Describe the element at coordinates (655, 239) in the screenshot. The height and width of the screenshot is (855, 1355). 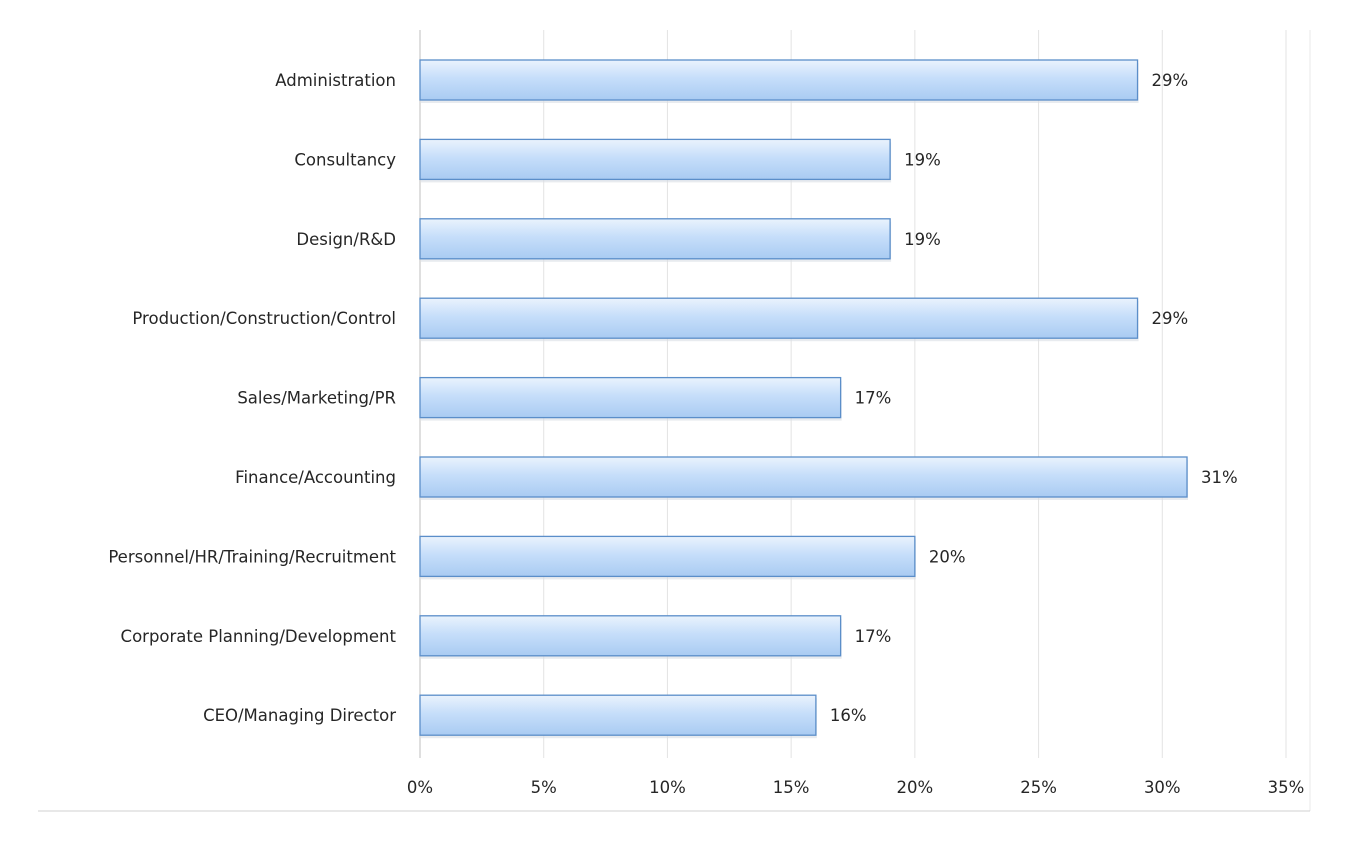
I see `bar-design-r-d` at that location.